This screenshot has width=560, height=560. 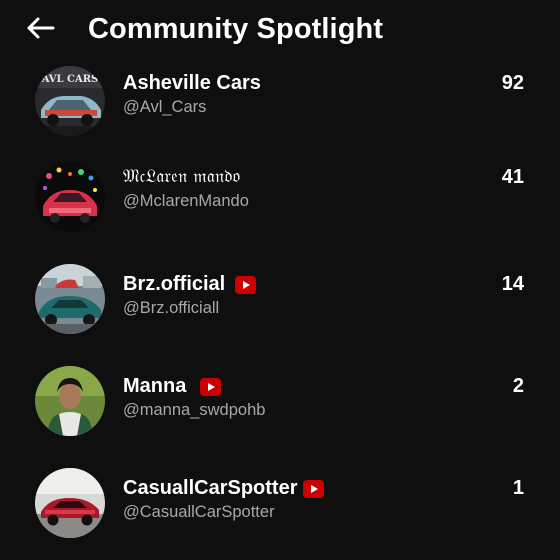 I want to click on member-name: 𝔐𝔠𝔏𝔞𝔯𝔢𝔫 𝔪𝔞𝔫𝔡𝔬, so click(x=181, y=176).